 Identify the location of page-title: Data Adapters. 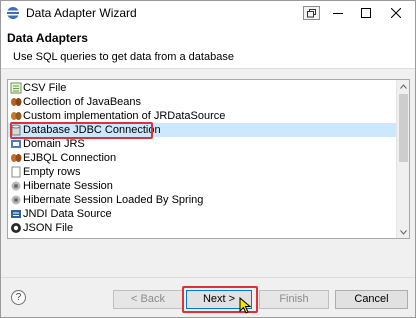
(47, 38).